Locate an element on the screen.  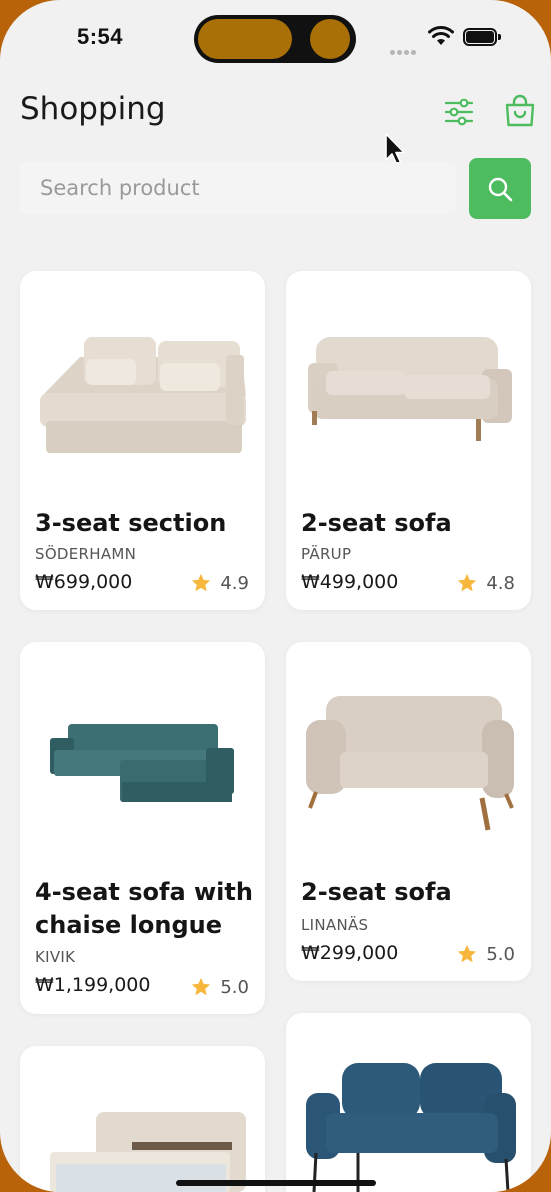
product-brand: KIVIK is located at coordinates (55, 957).